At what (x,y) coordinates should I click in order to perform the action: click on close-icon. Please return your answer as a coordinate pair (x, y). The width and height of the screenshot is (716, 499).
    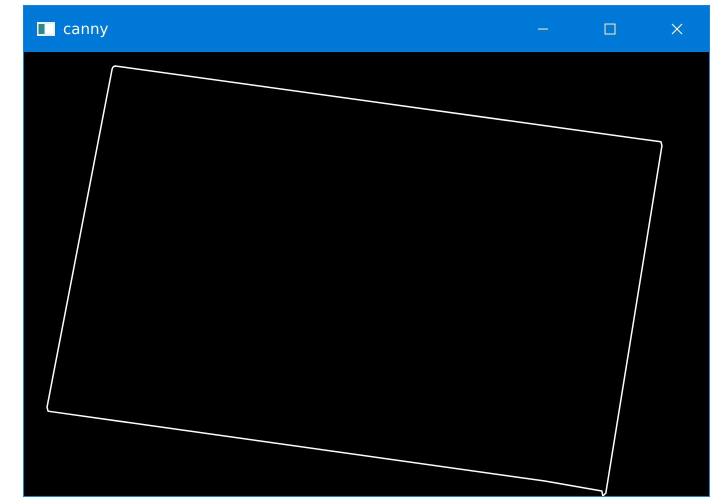
    Looking at the image, I should click on (677, 29).